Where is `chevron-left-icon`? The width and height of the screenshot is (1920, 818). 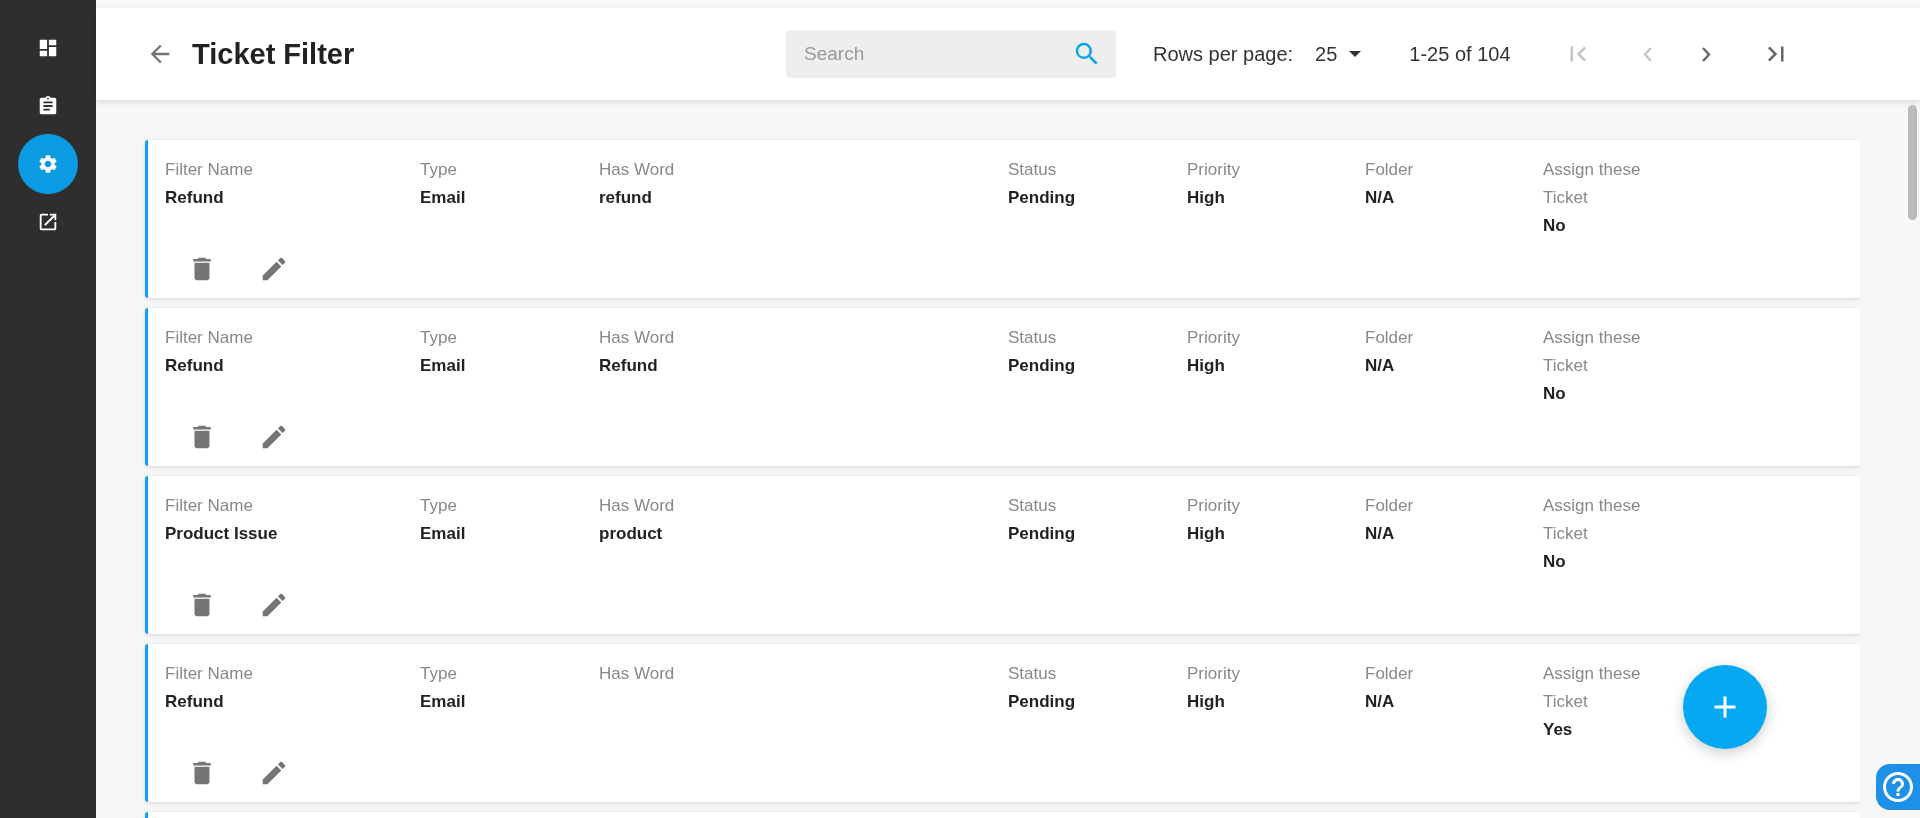 chevron-left-icon is located at coordinates (1647, 54).